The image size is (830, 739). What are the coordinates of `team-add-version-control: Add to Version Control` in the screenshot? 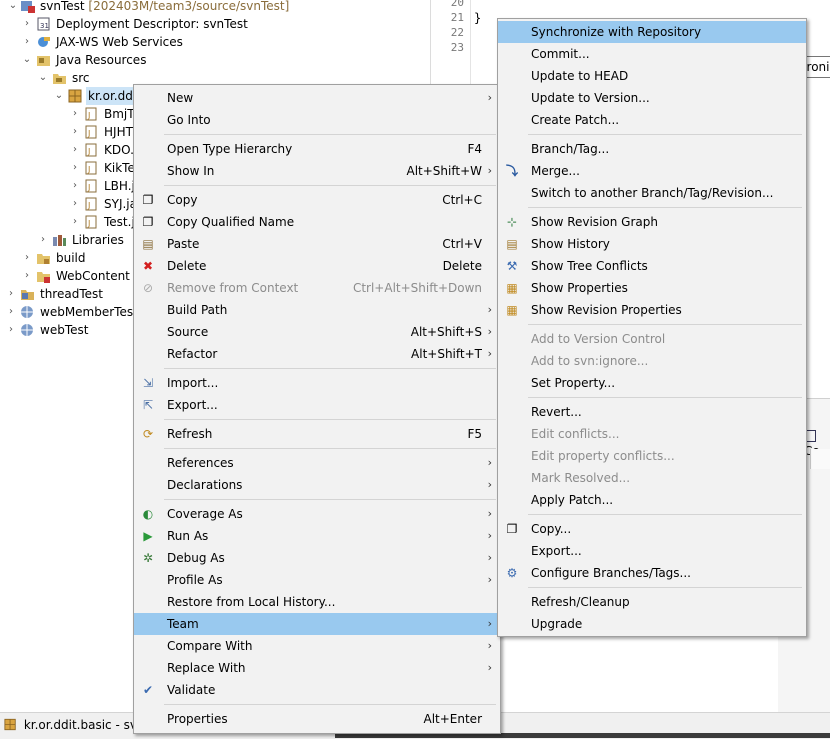 It's located at (652, 339).